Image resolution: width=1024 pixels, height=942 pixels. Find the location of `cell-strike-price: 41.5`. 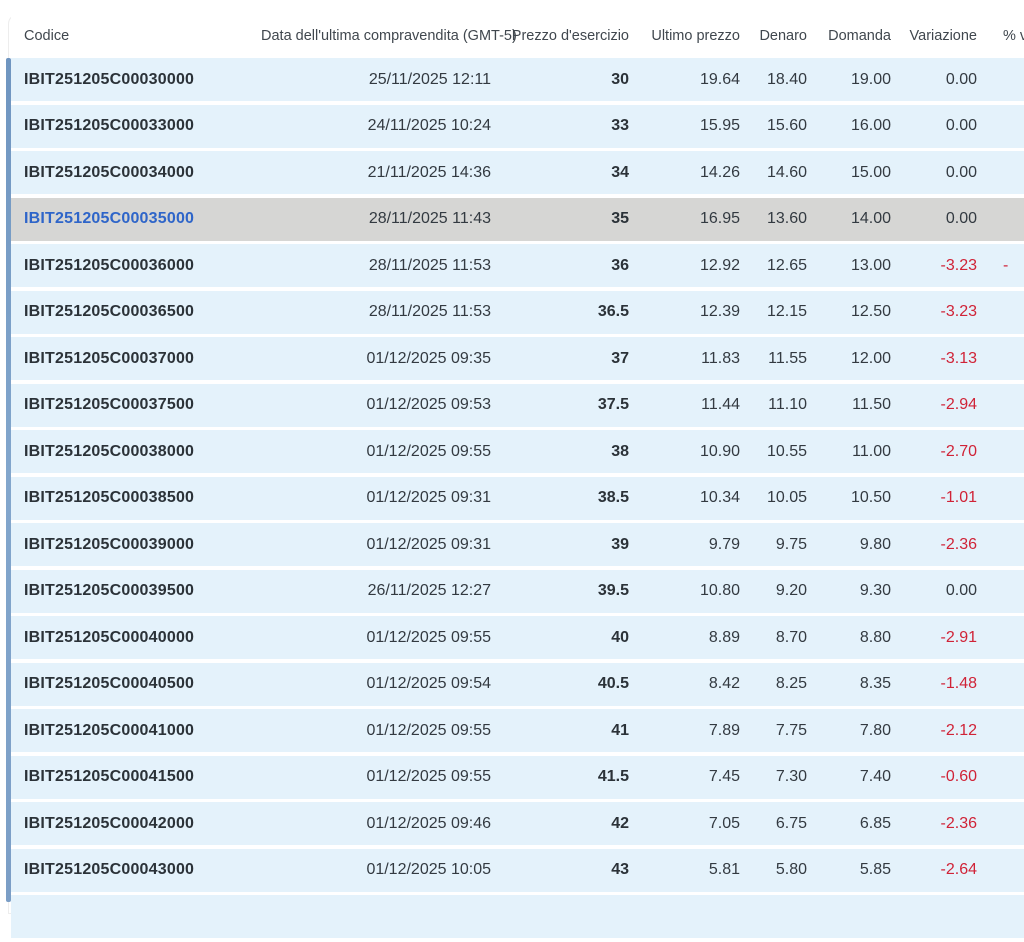

cell-strike-price: 41.5 is located at coordinates (613, 776).